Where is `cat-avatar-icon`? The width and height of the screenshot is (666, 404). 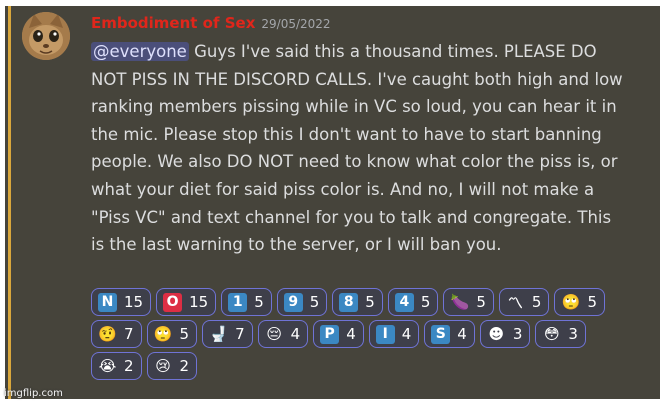 cat-avatar-icon is located at coordinates (46, 36).